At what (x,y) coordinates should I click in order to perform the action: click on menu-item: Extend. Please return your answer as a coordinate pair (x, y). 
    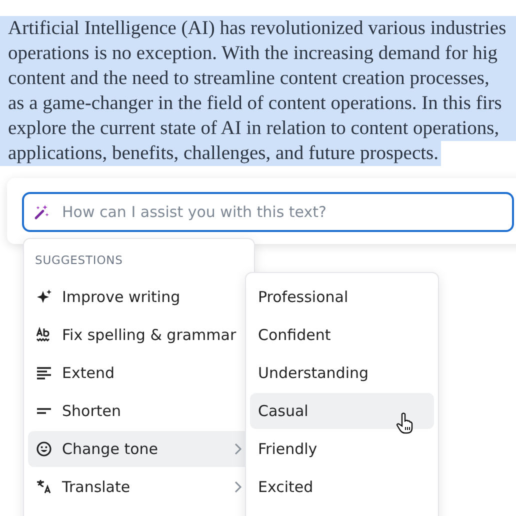
    Looking at the image, I should click on (139, 373).